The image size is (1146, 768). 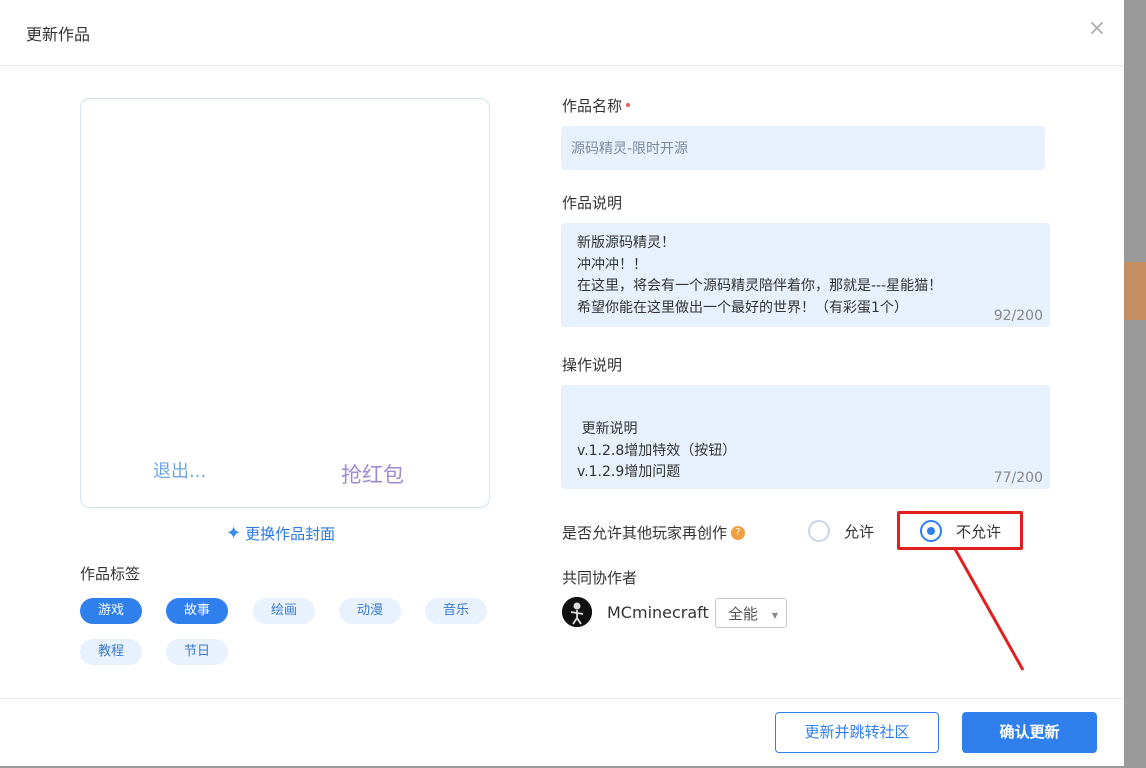 I want to click on avatar-figure-icon, so click(x=577, y=612).